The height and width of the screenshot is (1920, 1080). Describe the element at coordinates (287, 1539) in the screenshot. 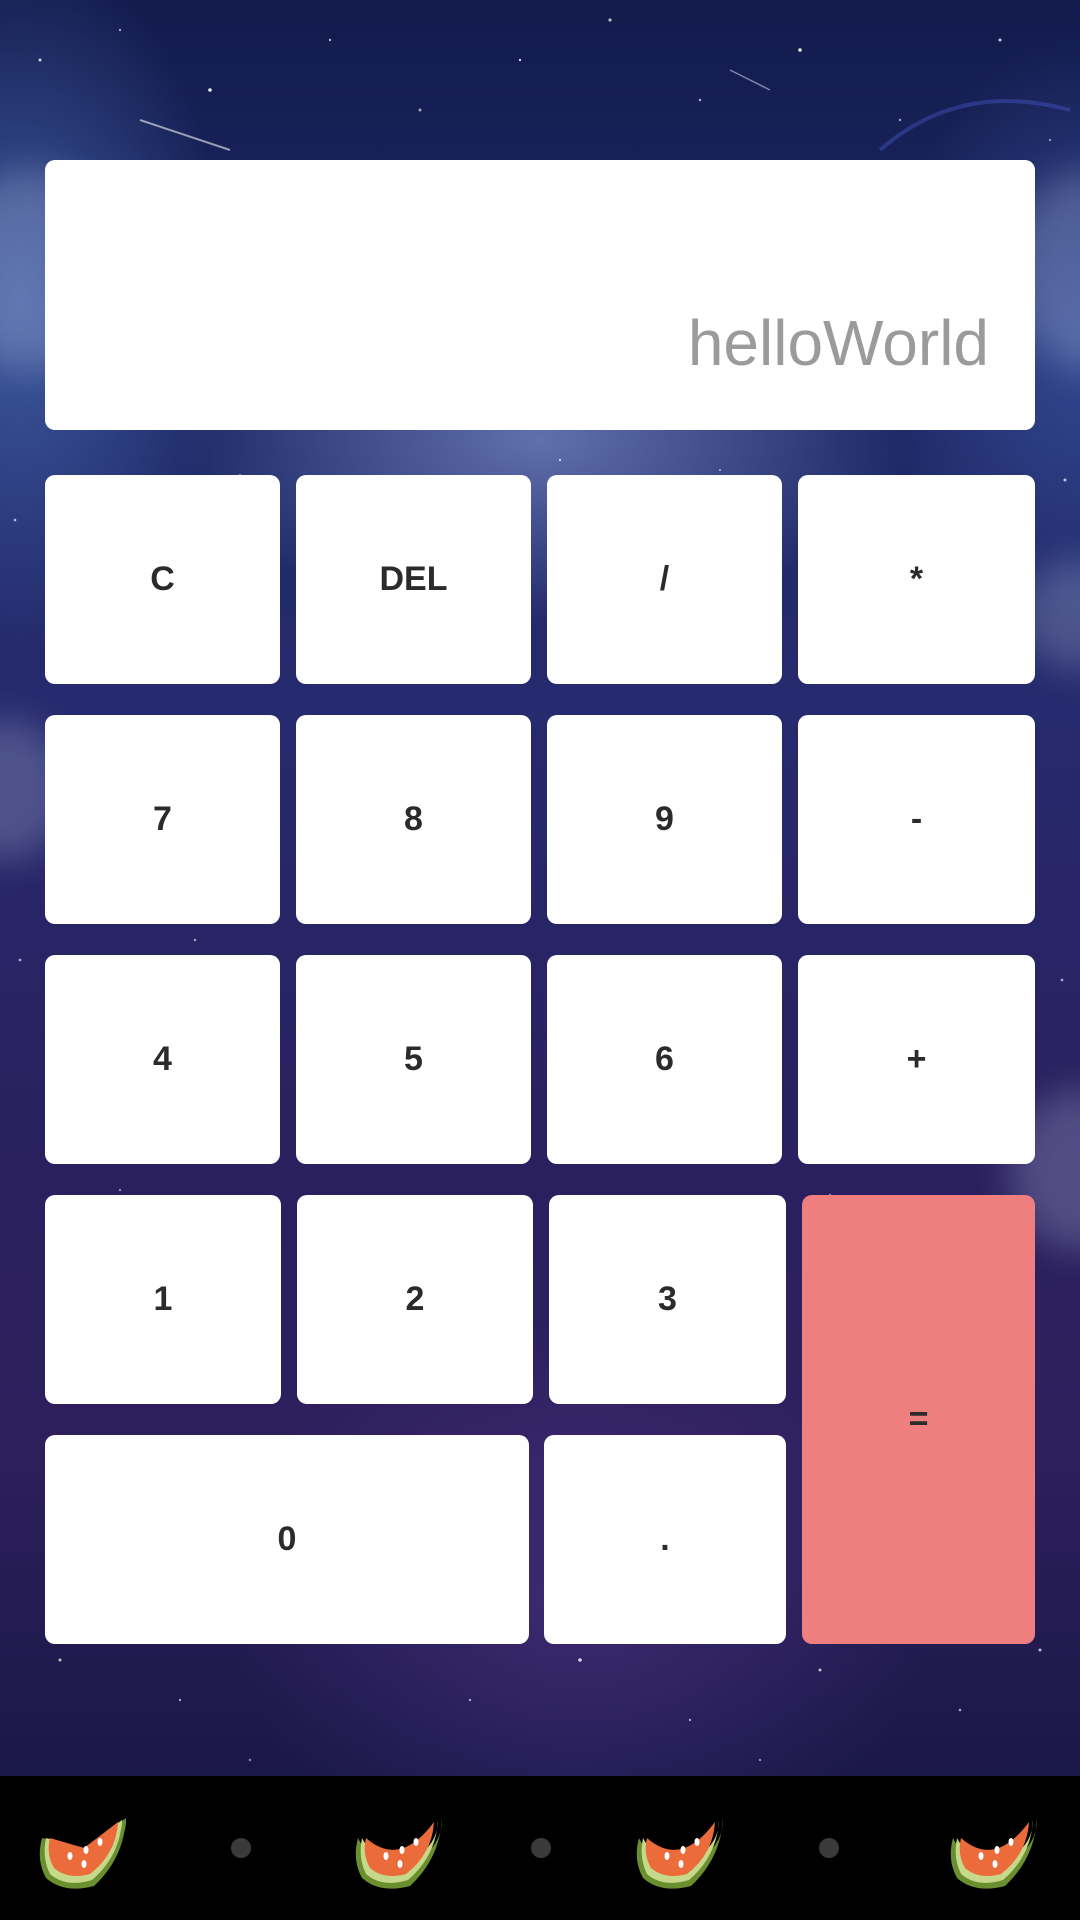

I see `digit-0-button: 0` at that location.